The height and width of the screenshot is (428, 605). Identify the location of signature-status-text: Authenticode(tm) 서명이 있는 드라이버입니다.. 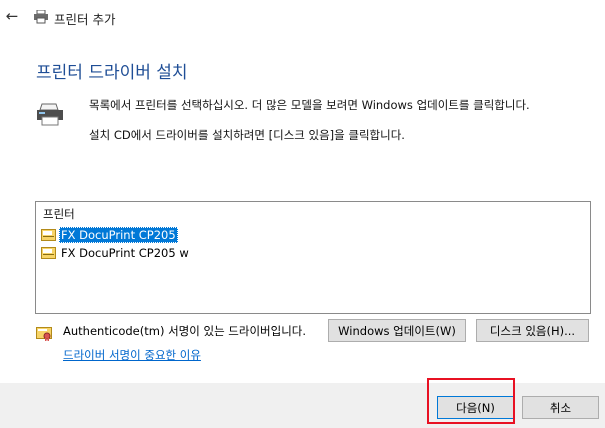
(185, 331).